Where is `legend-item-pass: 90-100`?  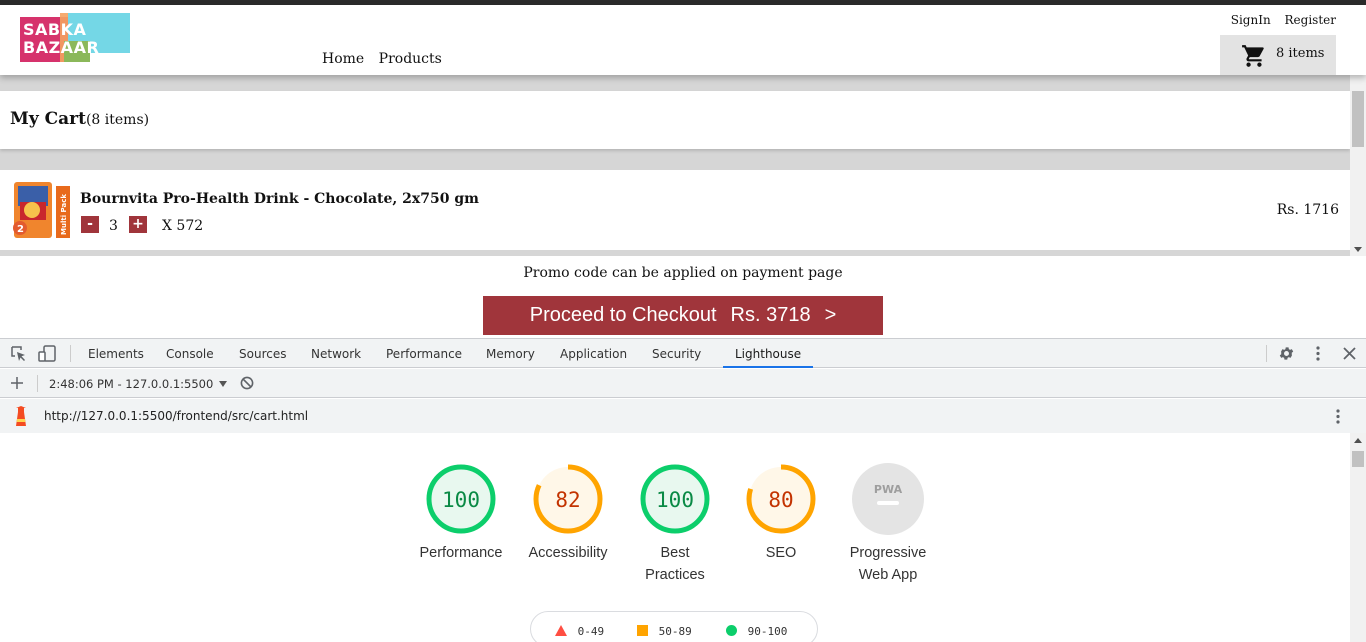
legend-item-pass: 90-100 is located at coordinates (756, 631).